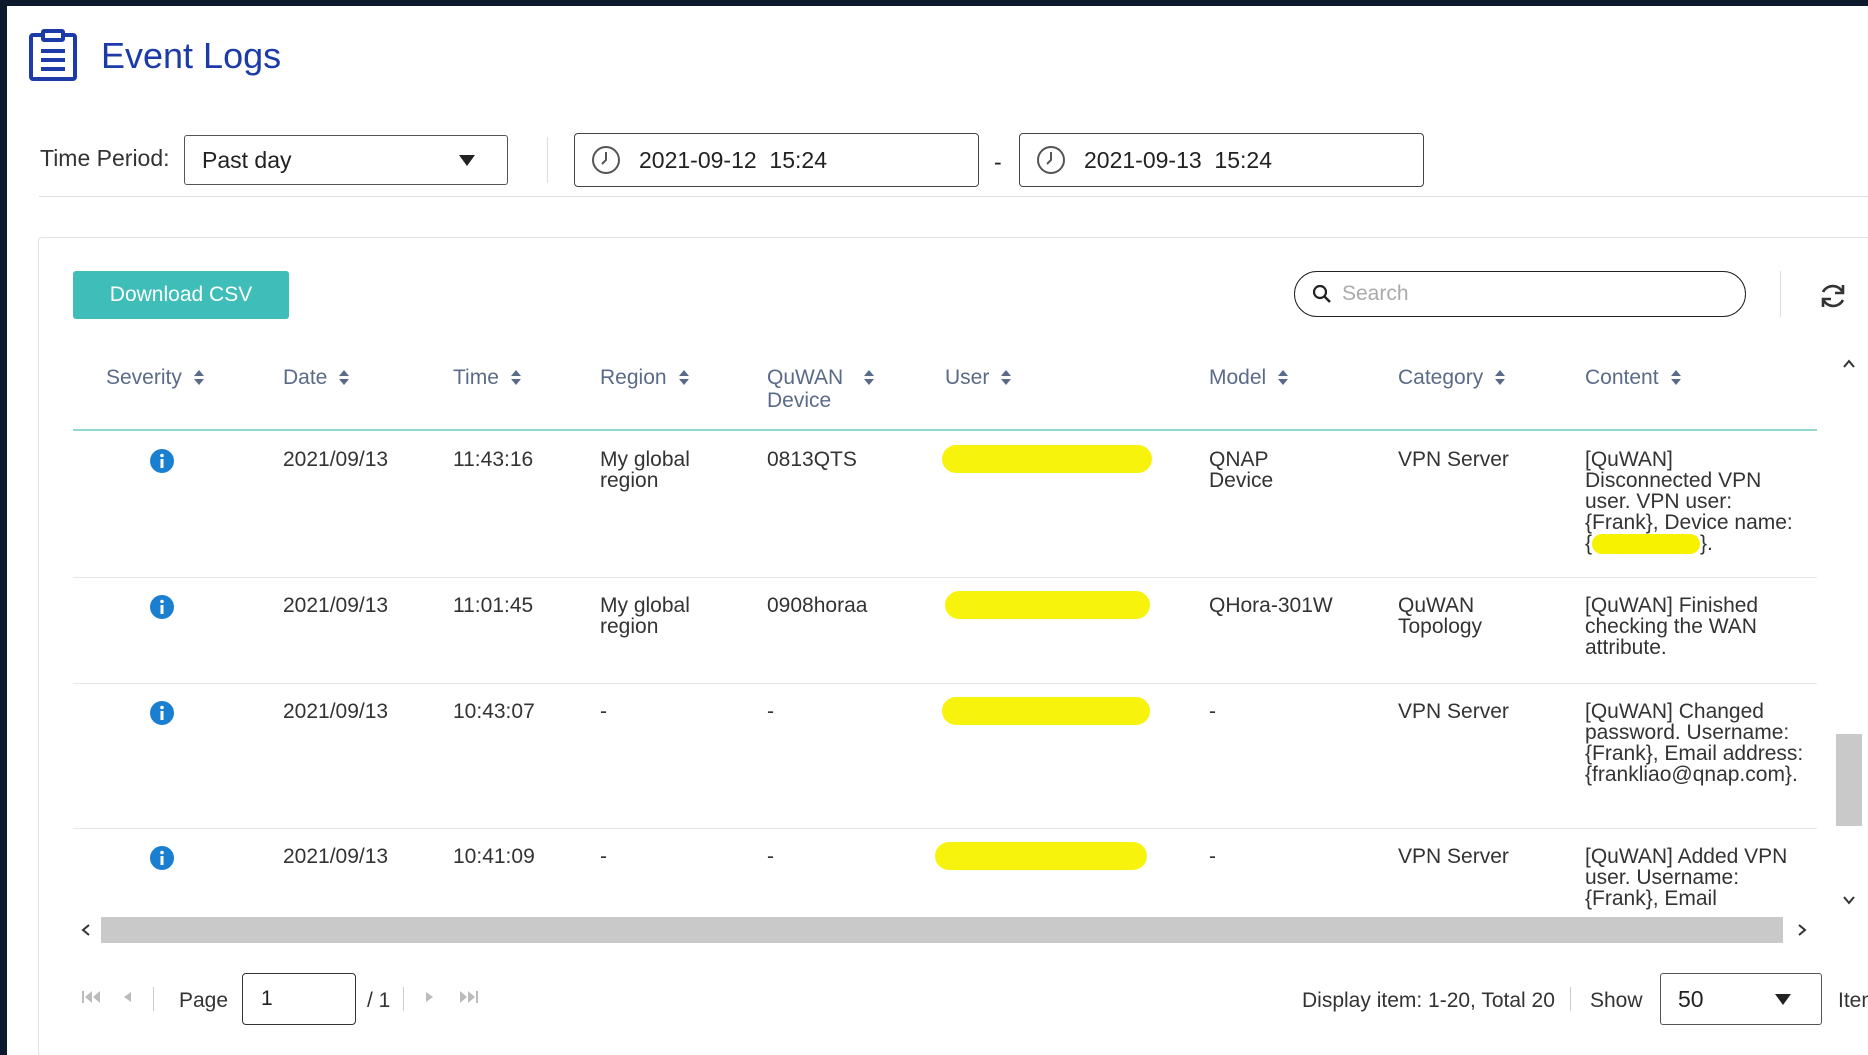  What do you see at coordinates (299, 999) in the screenshot?
I see `page-number-input` at bounding box center [299, 999].